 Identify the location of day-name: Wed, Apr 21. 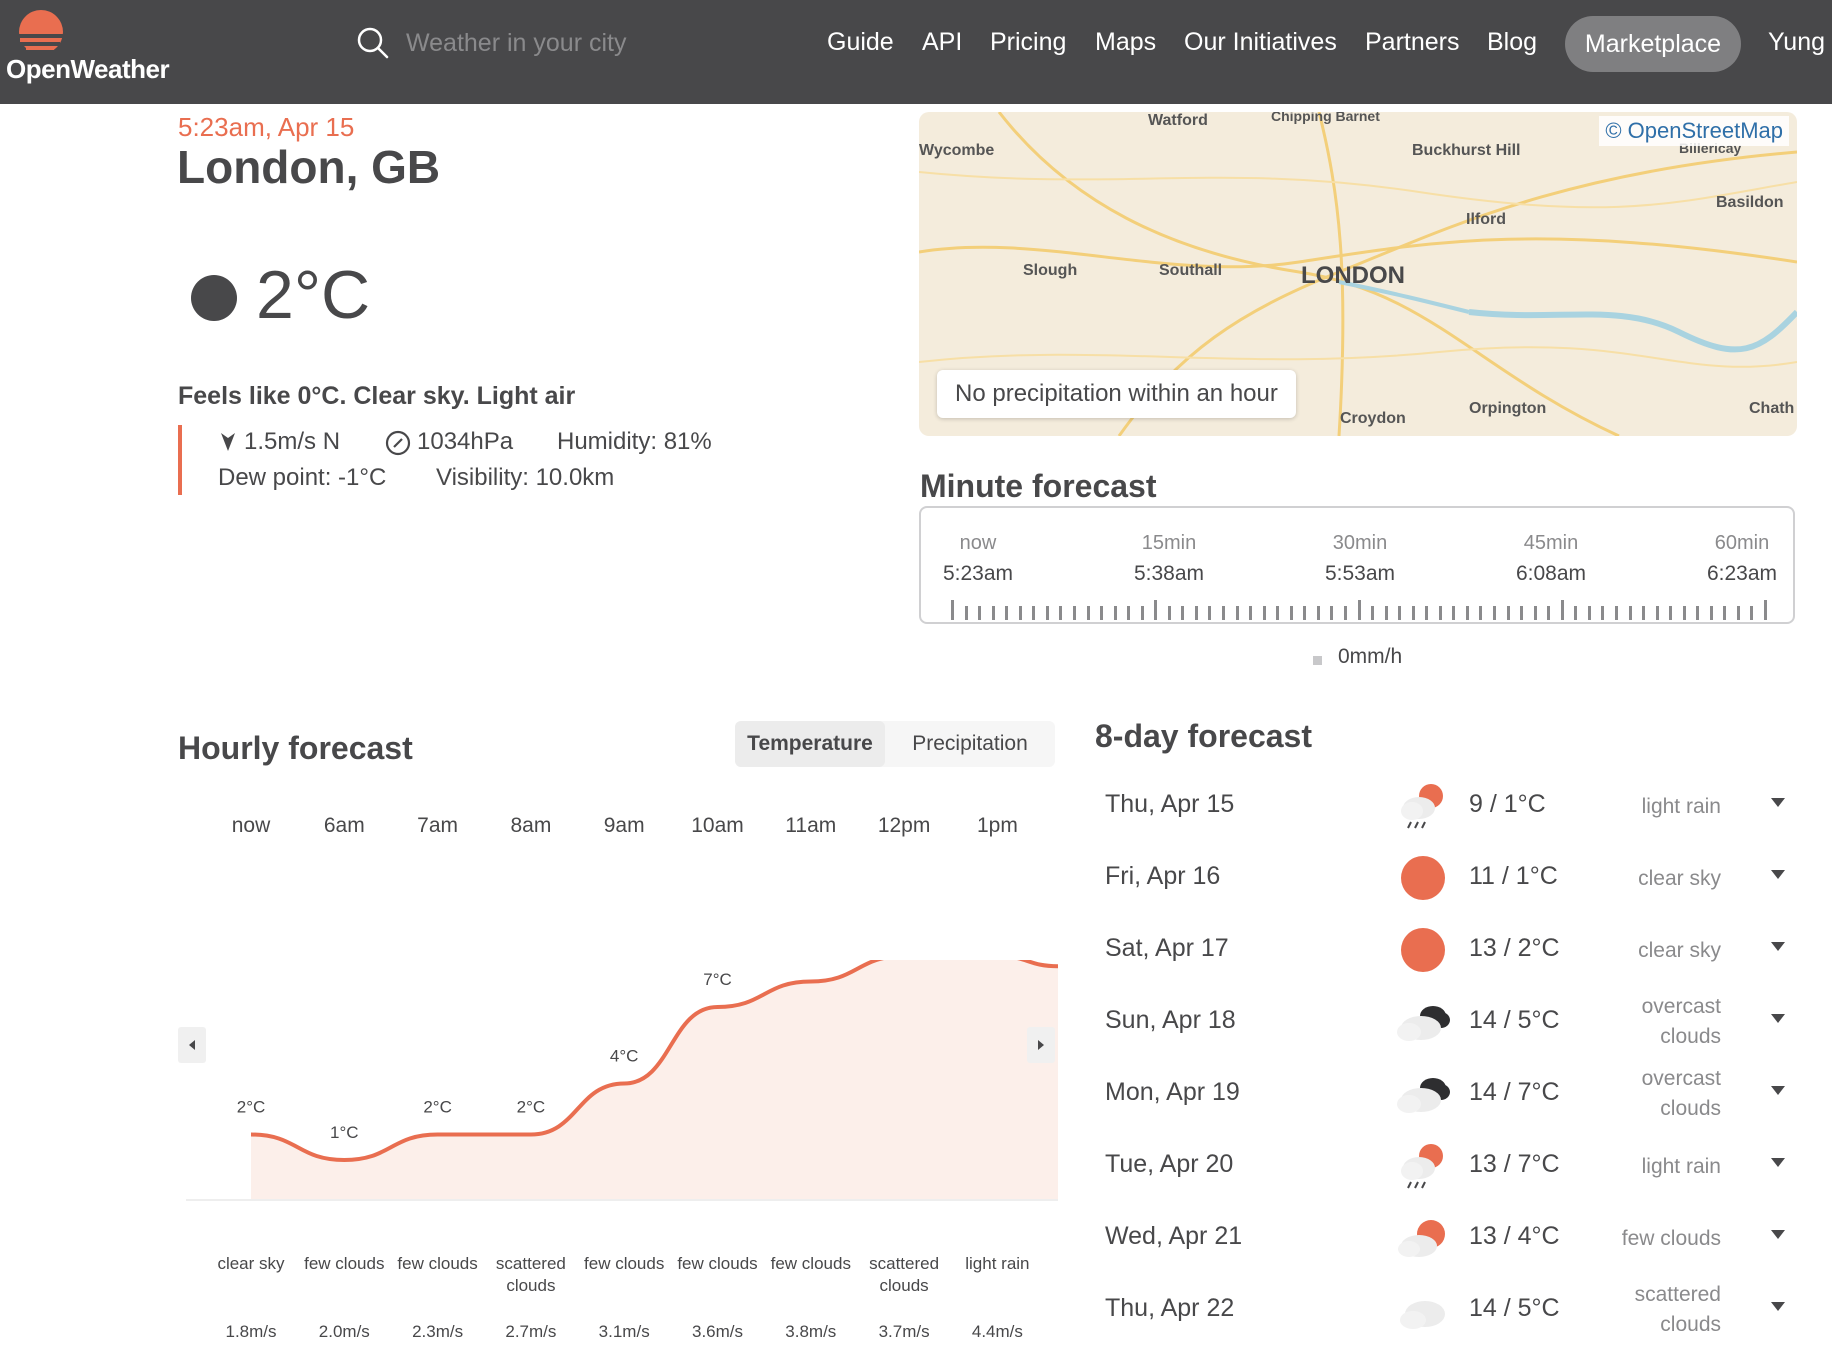
(1174, 1236).